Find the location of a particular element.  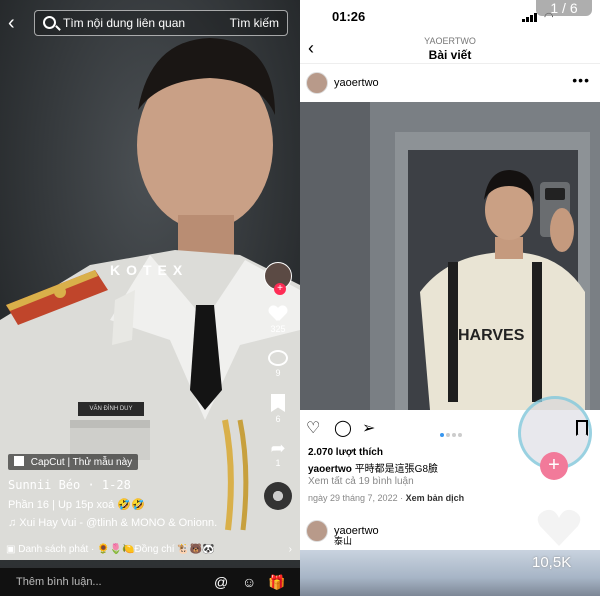

heart-icon: ♡ is located at coordinates (313, 428).